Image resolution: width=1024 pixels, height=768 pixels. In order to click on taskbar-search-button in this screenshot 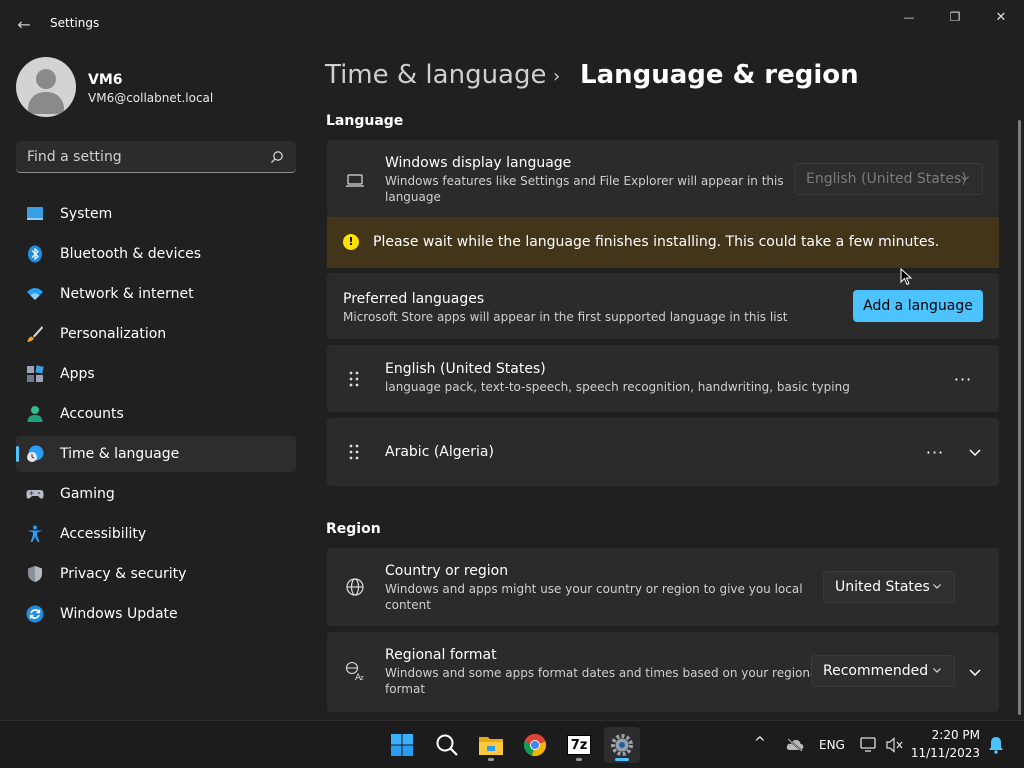, I will do `click(447, 745)`.